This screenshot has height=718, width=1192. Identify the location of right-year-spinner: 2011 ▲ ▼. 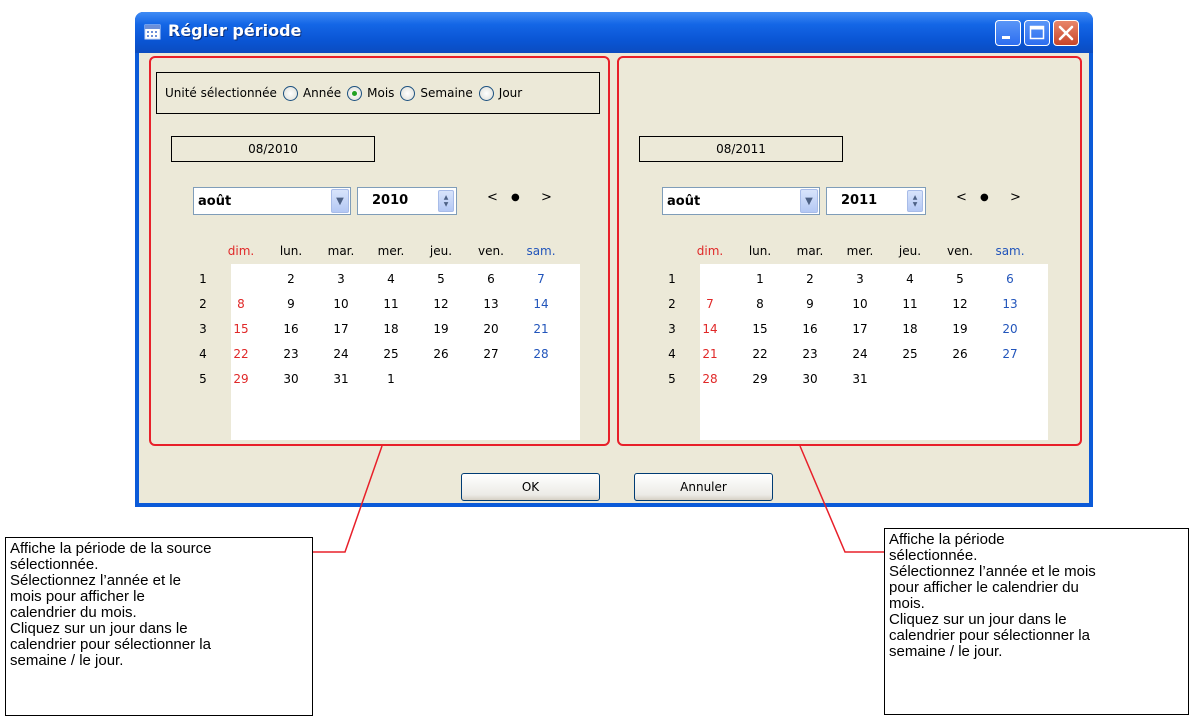
(876, 201).